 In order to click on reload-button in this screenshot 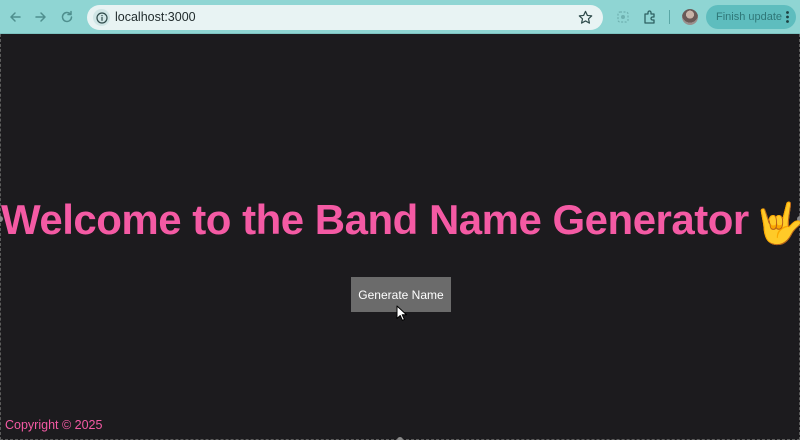, I will do `click(67, 17)`.